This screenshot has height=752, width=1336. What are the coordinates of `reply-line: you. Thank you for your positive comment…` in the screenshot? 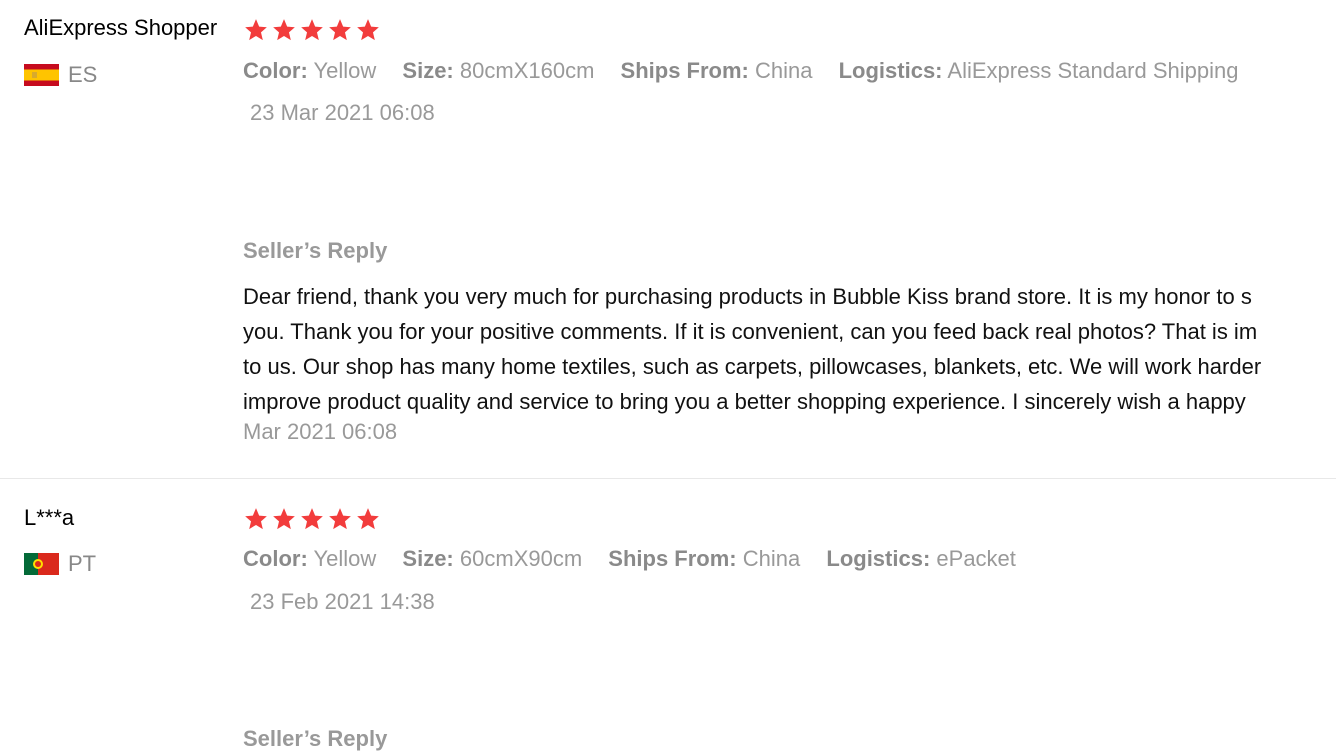 It's located at (750, 331).